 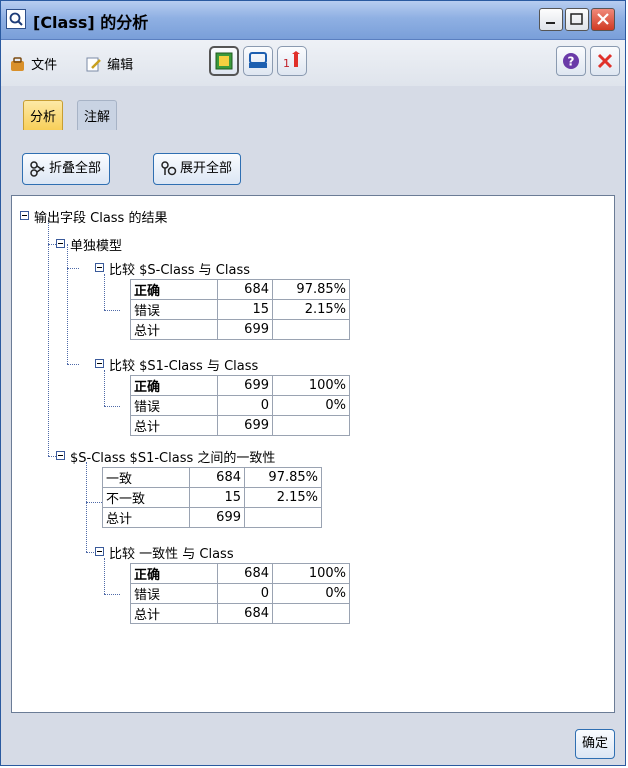 What do you see at coordinates (146, 477) in the screenshot?
I see `row-label: 一致` at bounding box center [146, 477].